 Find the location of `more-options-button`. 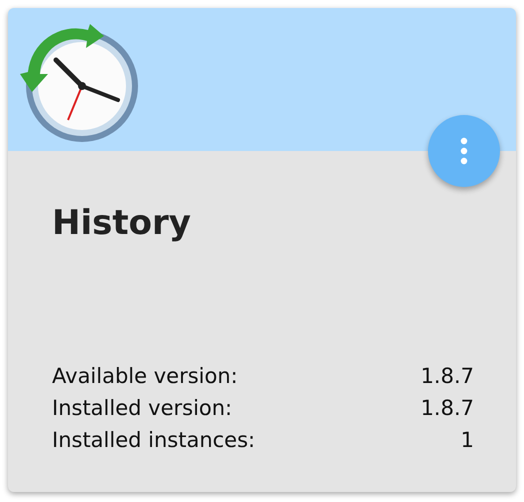

more-options-button is located at coordinates (464, 151).